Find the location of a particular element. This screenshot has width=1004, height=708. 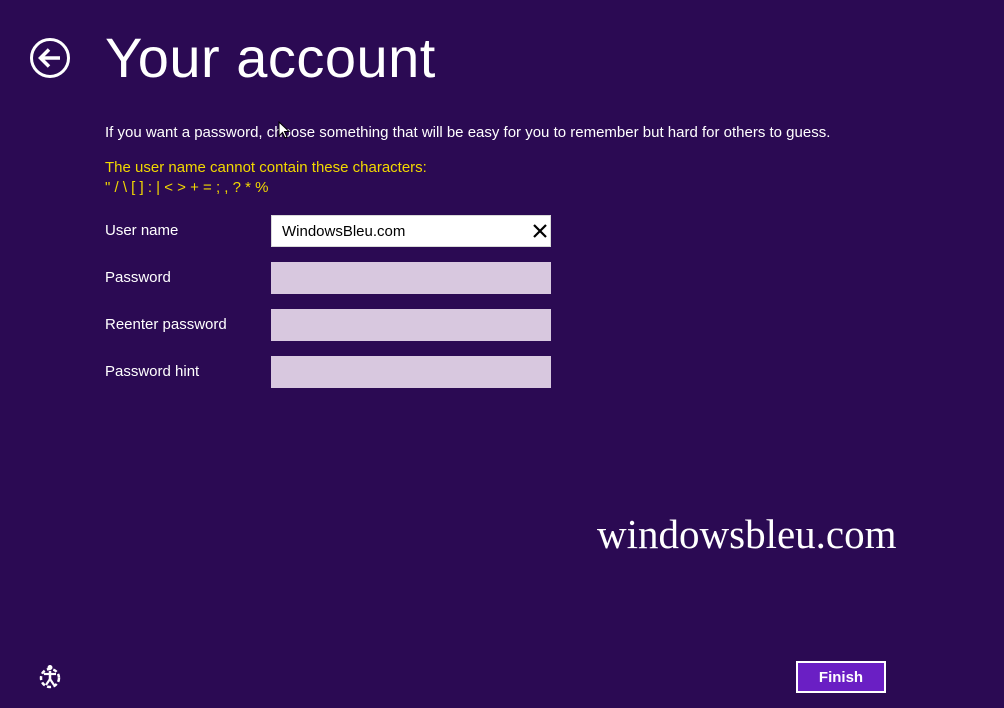

reenter-password-row: Reenter password is located at coordinates (328, 325).